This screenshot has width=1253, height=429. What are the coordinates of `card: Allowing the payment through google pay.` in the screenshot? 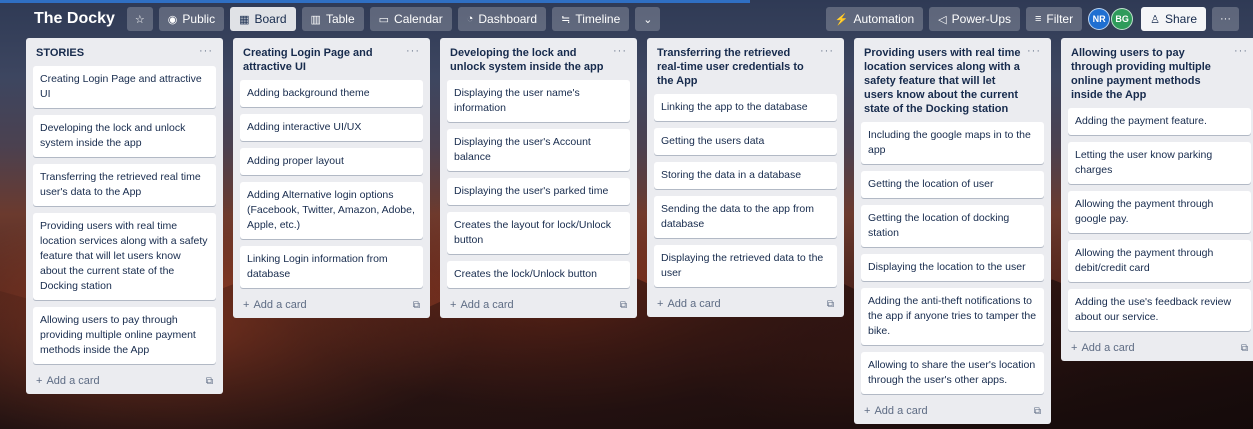 It's located at (1159, 212).